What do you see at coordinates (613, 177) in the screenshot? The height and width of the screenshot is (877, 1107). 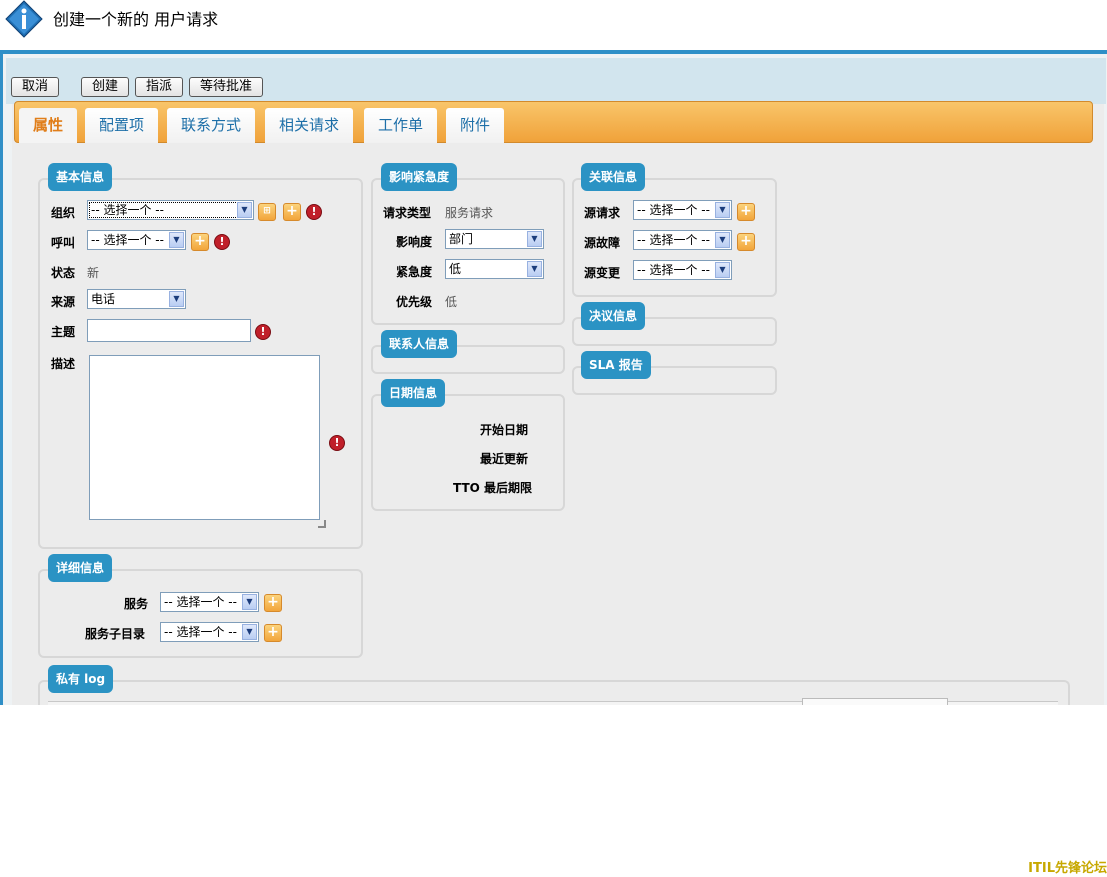 I see `related-legend: 关联信息` at bounding box center [613, 177].